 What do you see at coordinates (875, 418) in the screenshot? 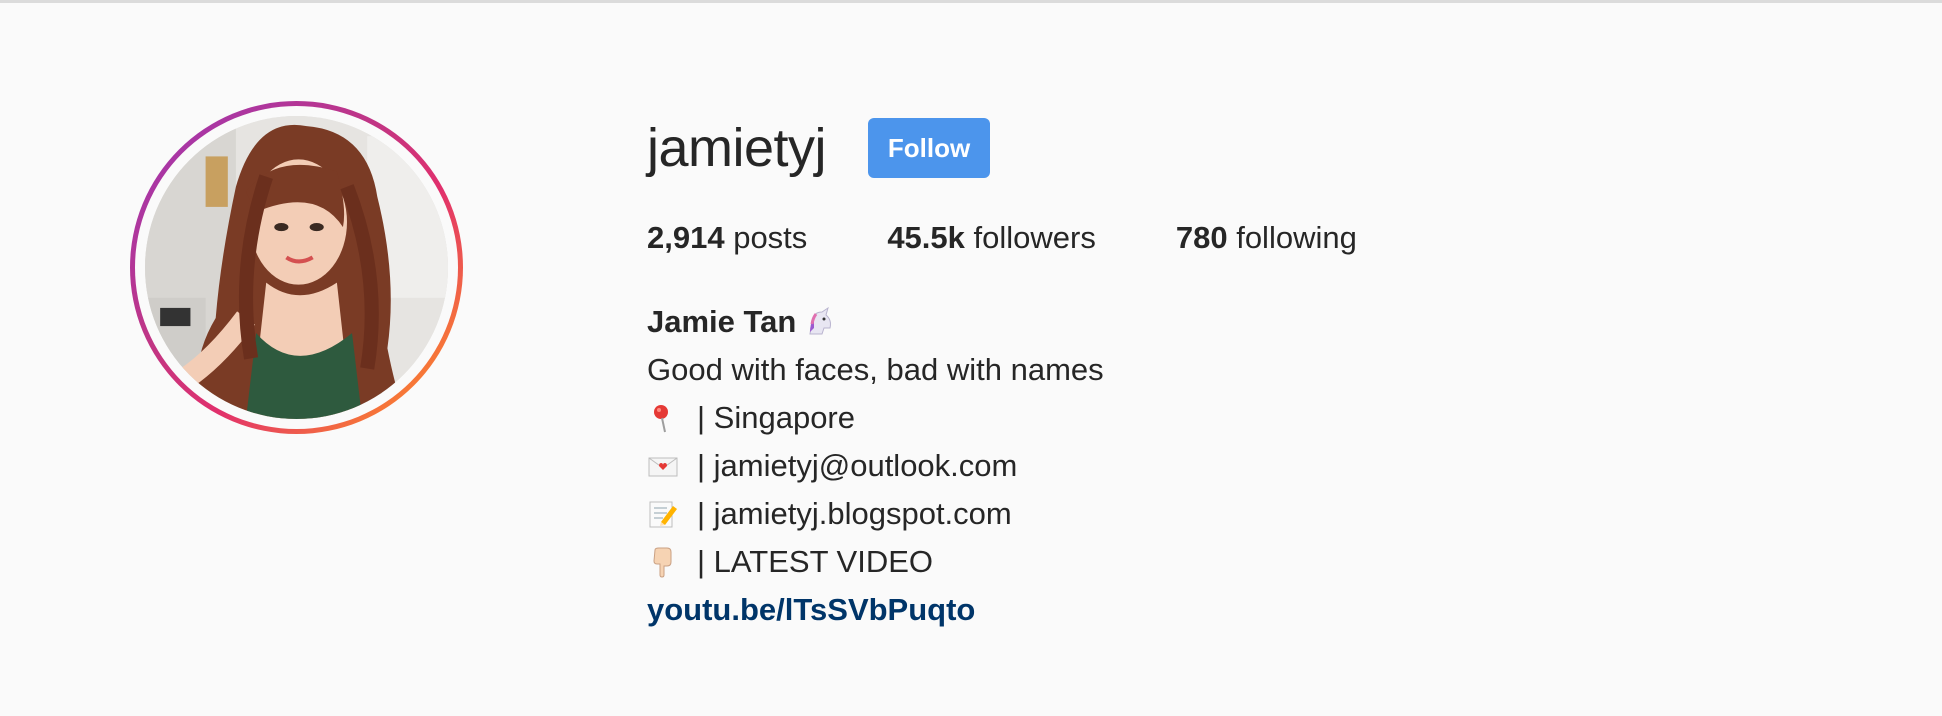
I see `bio-location-line: | Singapore` at bounding box center [875, 418].